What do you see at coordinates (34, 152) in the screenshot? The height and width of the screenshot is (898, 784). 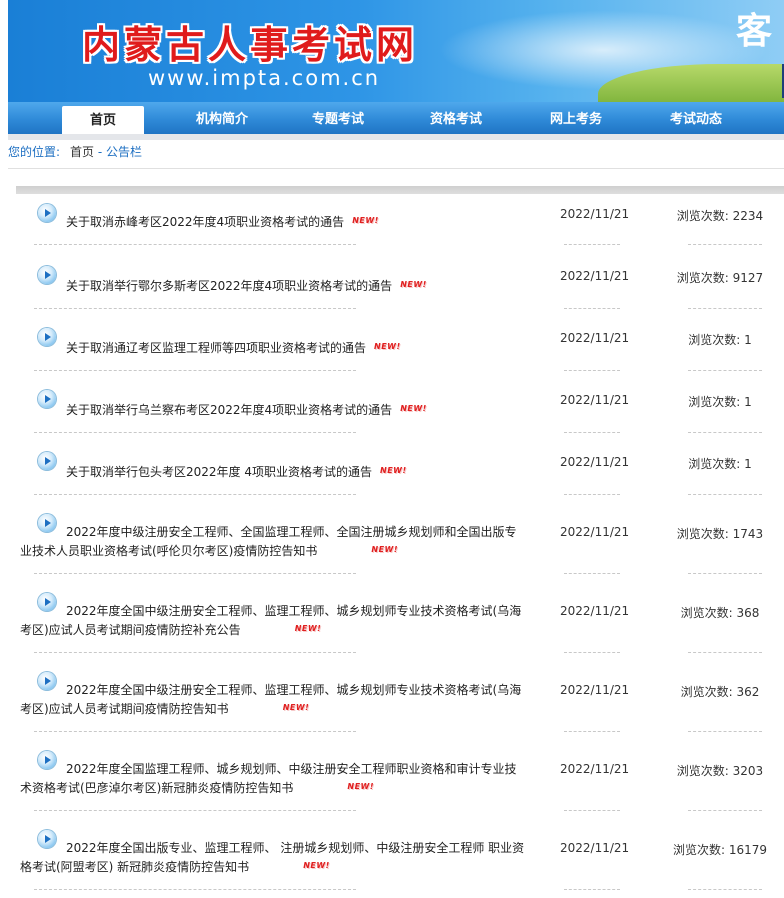 I see `breadcrumb-label: 您的位置:` at bounding box center [34, 152].